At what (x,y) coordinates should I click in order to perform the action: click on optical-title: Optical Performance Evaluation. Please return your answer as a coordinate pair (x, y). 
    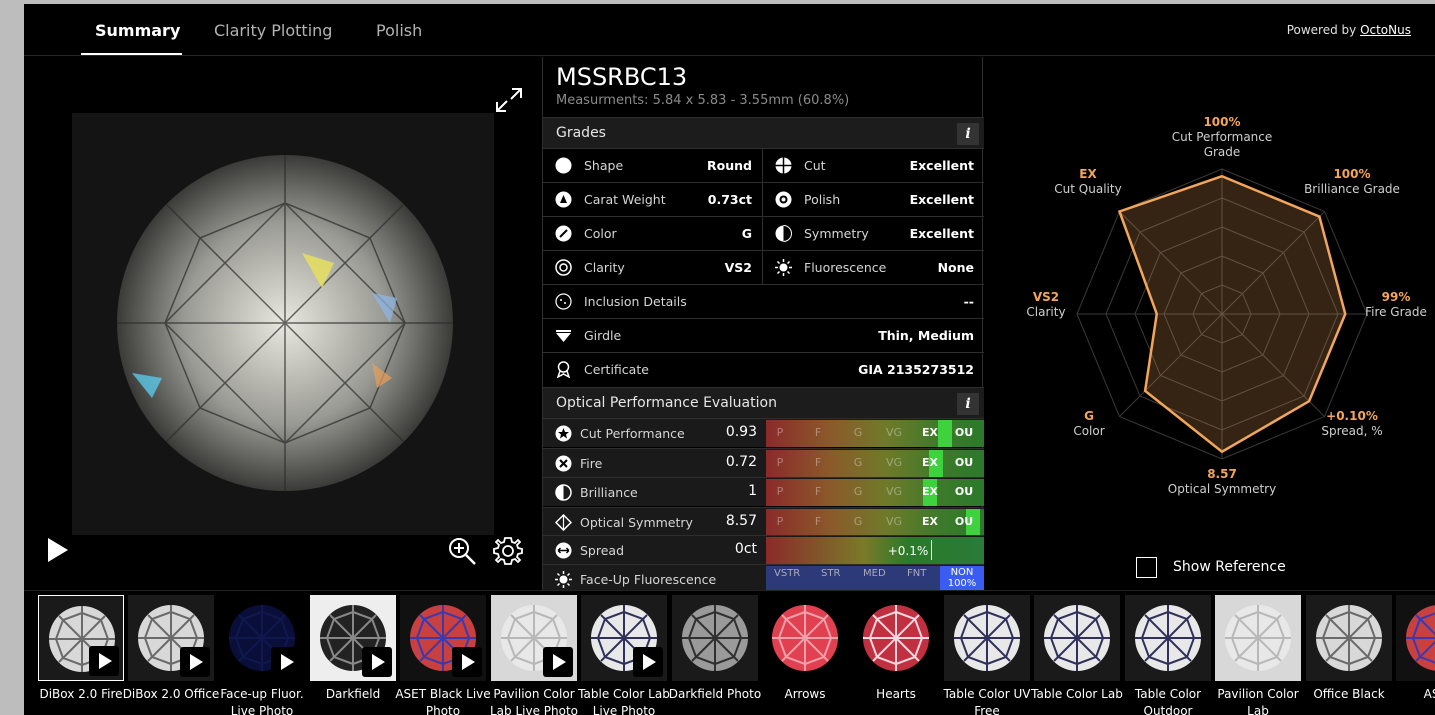
    Looking at the image, I should click on (666, 403).